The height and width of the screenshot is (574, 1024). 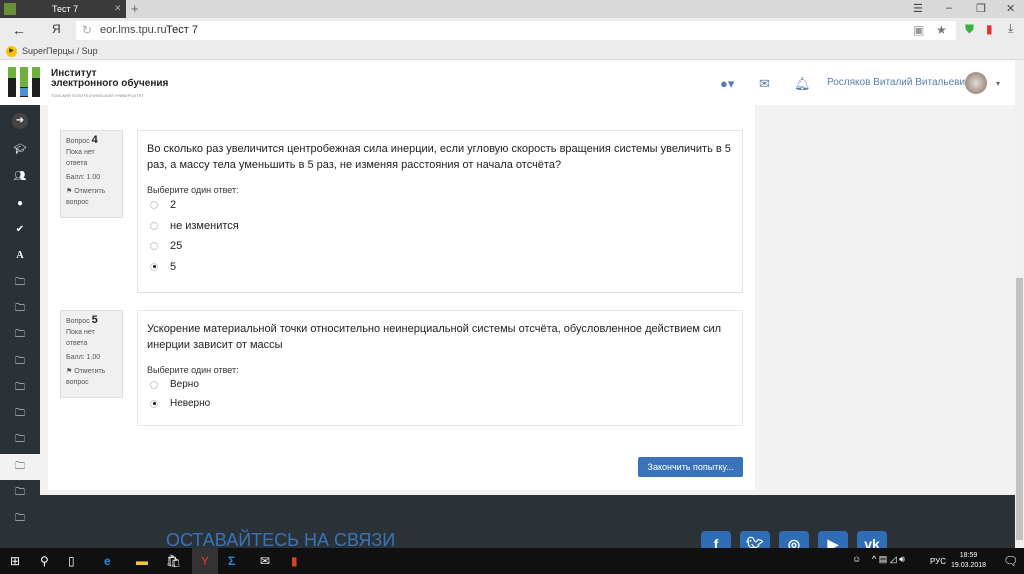 I want to click on store-icon: 🛍︎, so click(x=173, y=561).